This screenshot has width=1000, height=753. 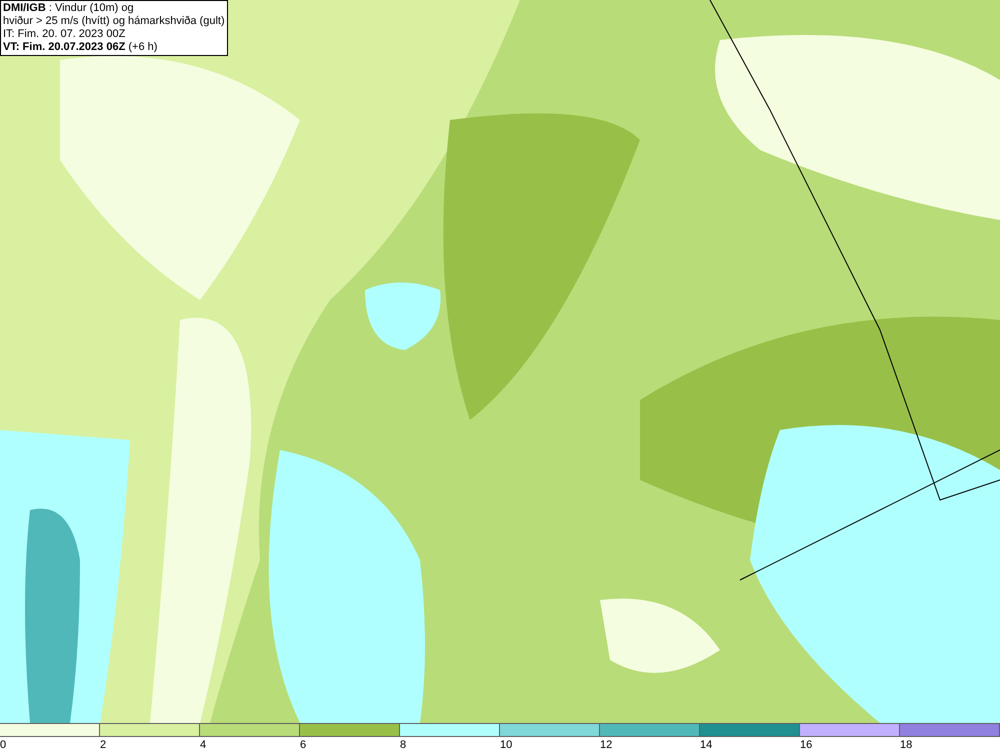 What do you see at coordinates (103, 745) in the screenshot?
I see `legend-label: 2` at bounding box center [103, 745].